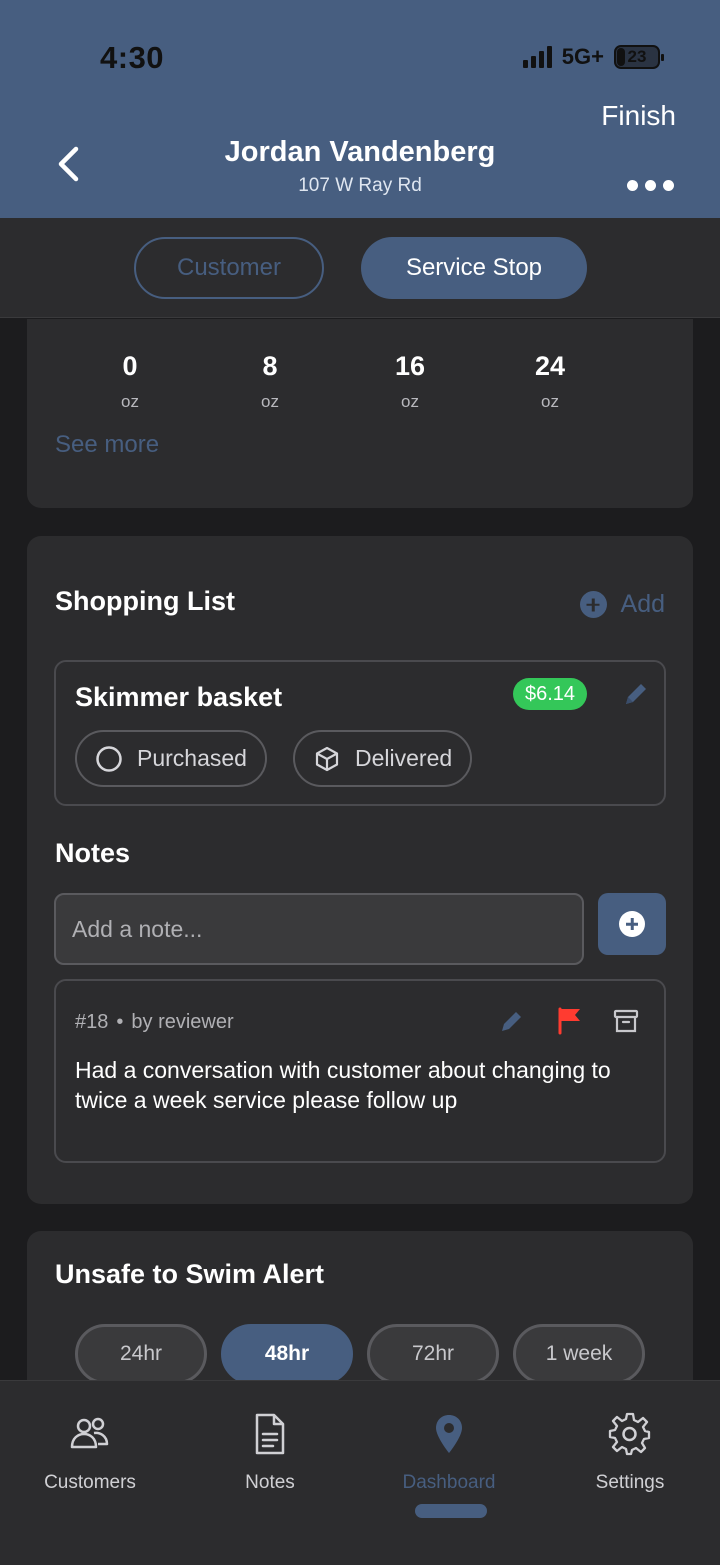  Describe the element at coordinates (179, 697) in the screenshot. I see `shopping-item-name: Skimmer basket` at that location.